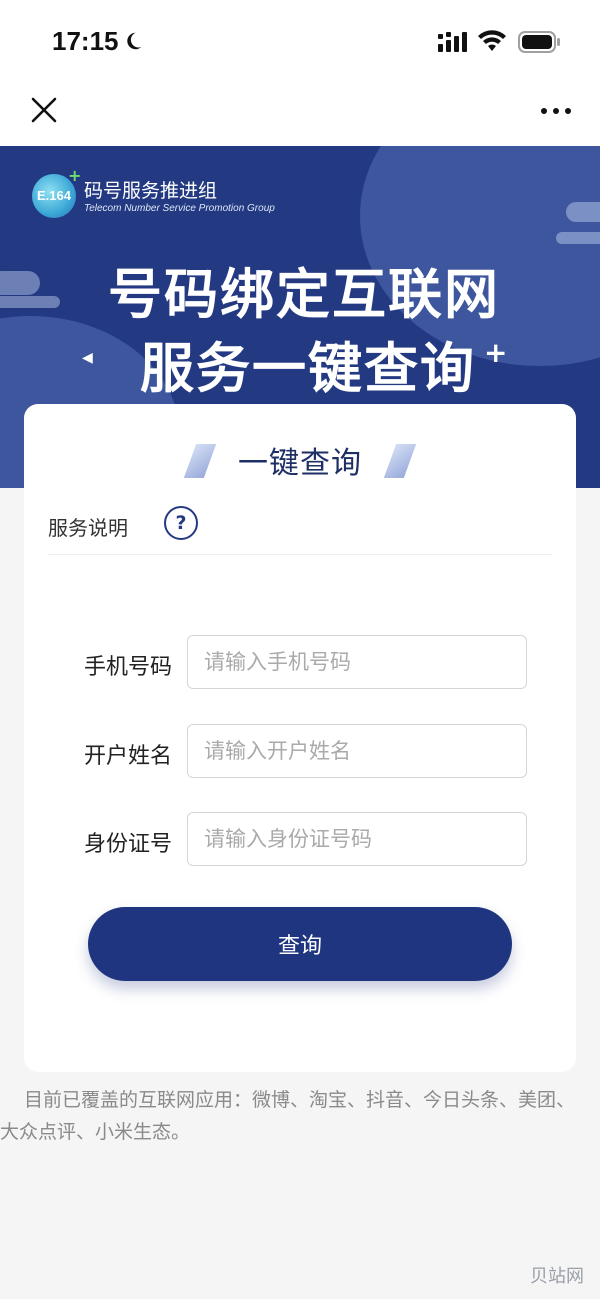 The width and height of the screenshot is (600, 1299). Describe the element at coordinates (308, 368) in the screenshot. I see `banner-title-line2: 服务一键查询` at that location.